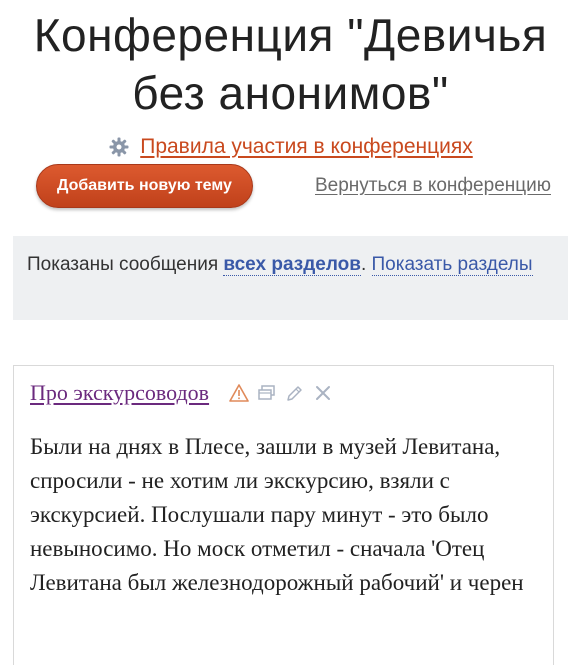 This screenshot has width=581, height=665. I want to click on all-sections-link: всех разделов, so click(292, 265).